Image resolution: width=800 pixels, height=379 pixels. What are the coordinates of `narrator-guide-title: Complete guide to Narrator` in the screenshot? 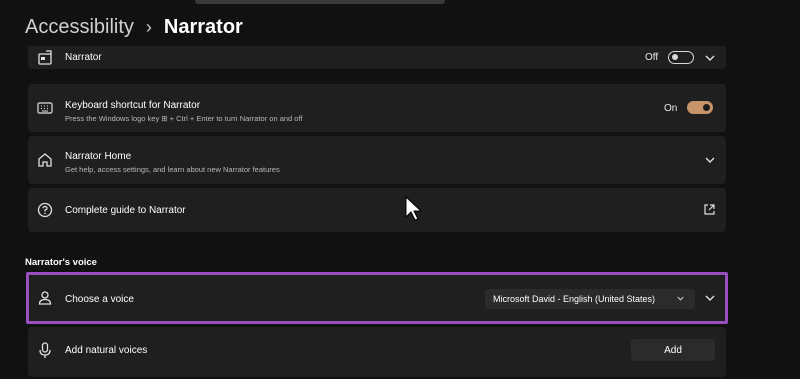 It's located at (125, 210).